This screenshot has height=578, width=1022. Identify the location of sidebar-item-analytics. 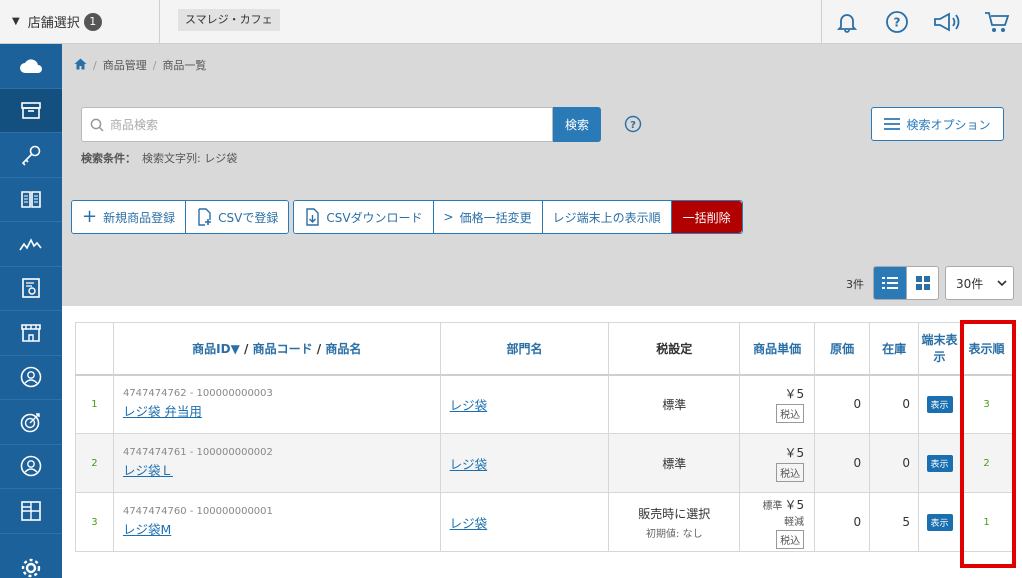
(31, 244).